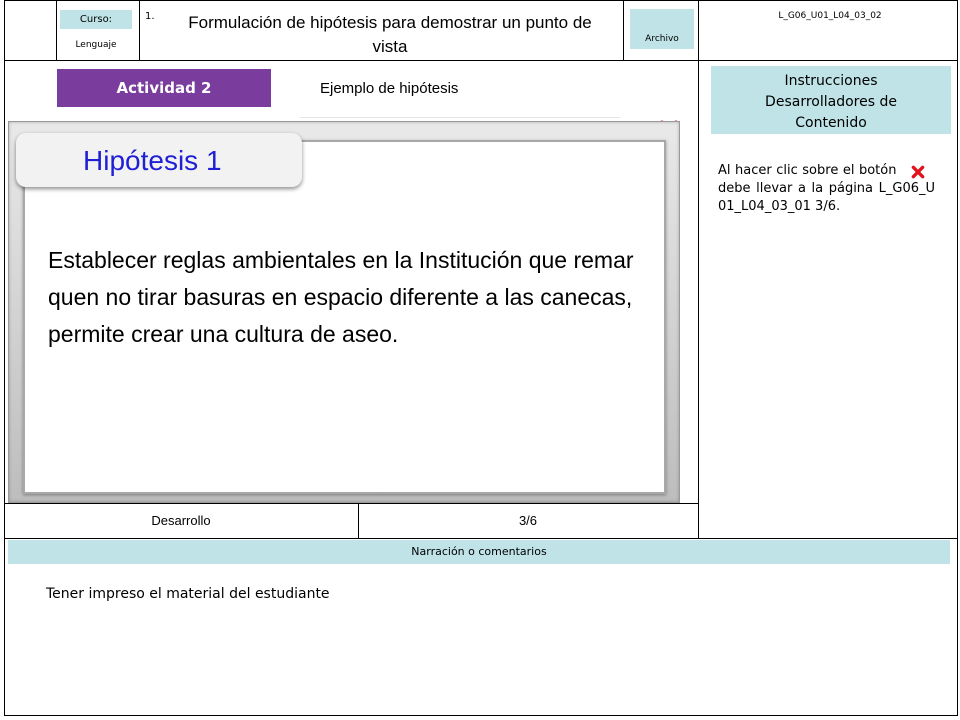  What do you see at coordinates (698, 299) in the screenshot?
I see `main-right-divider` at bounding box center [698, 299].